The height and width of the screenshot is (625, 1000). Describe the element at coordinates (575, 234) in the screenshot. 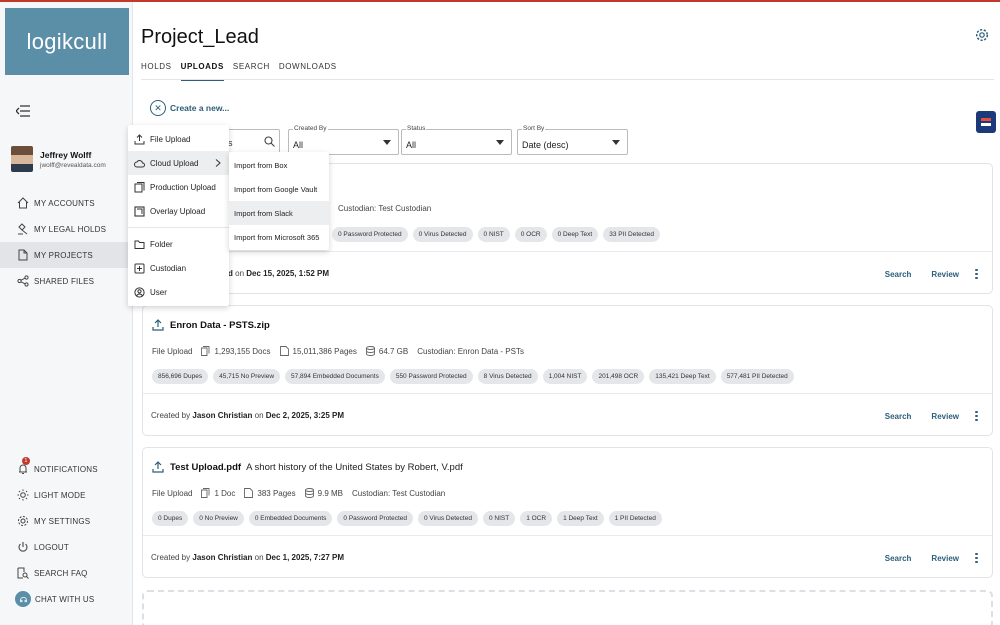

I see `stat-pill: 0 Deep Text` at that location.